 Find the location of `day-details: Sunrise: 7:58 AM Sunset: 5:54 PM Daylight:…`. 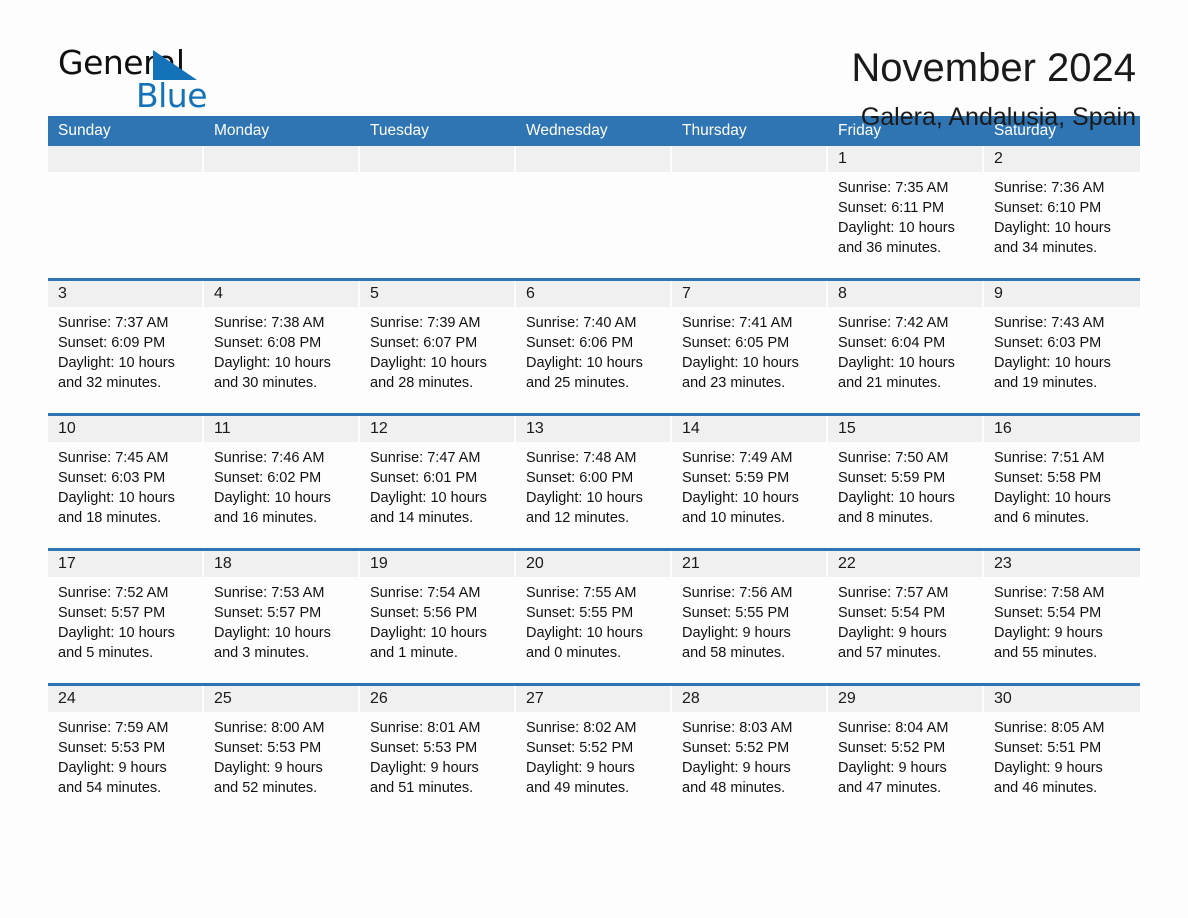

day-details: Sunrise: 7:58 AM Sunset: 5:54 PM Daylight:… is located at coordinates (1062, 620).